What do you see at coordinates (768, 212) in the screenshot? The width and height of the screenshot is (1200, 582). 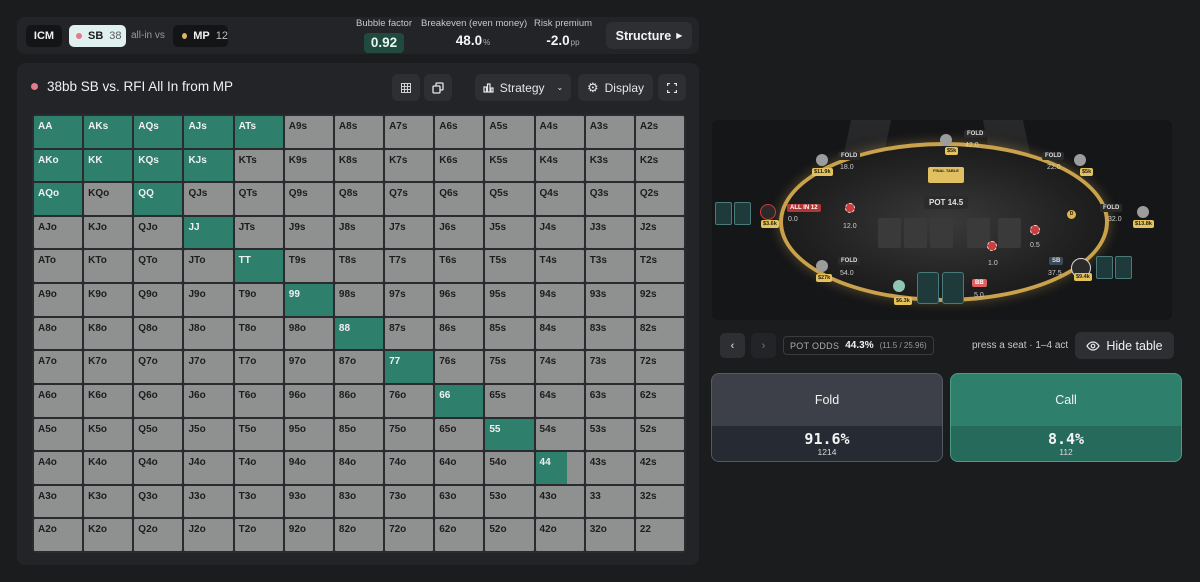 I see `villain-avatar` at bounding box center [768, 212].